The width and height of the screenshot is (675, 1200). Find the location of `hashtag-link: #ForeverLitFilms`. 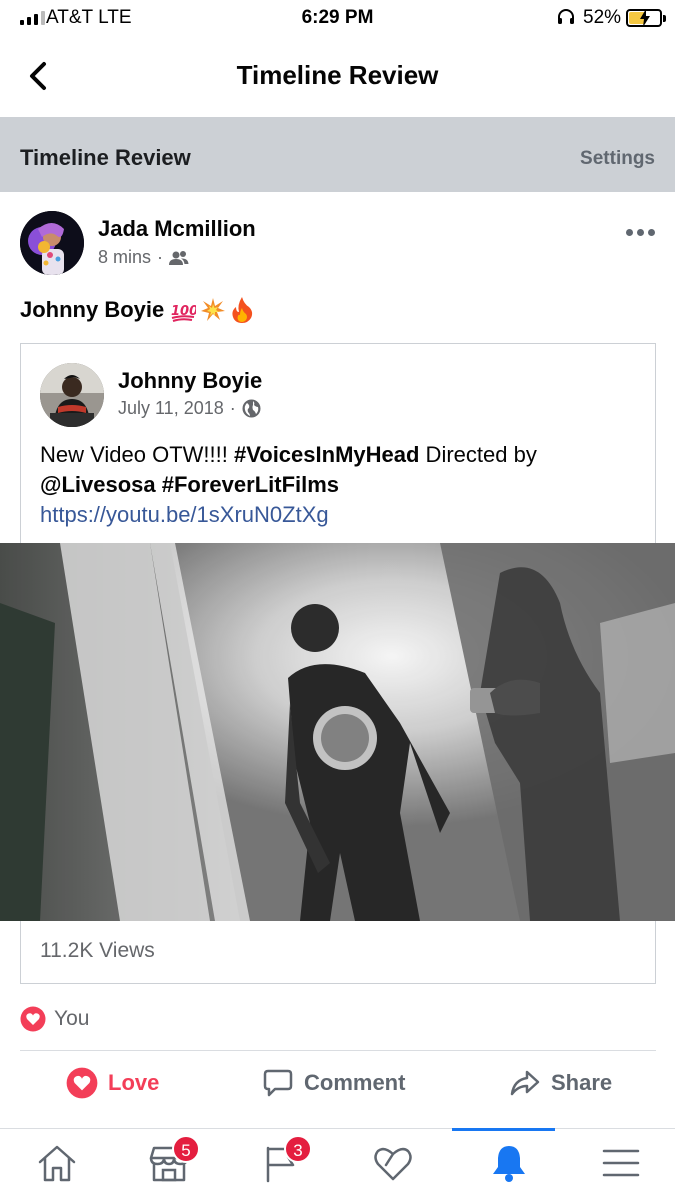

hashtag-link: #ForeverLitFilms is located at coordinates (250, 484).